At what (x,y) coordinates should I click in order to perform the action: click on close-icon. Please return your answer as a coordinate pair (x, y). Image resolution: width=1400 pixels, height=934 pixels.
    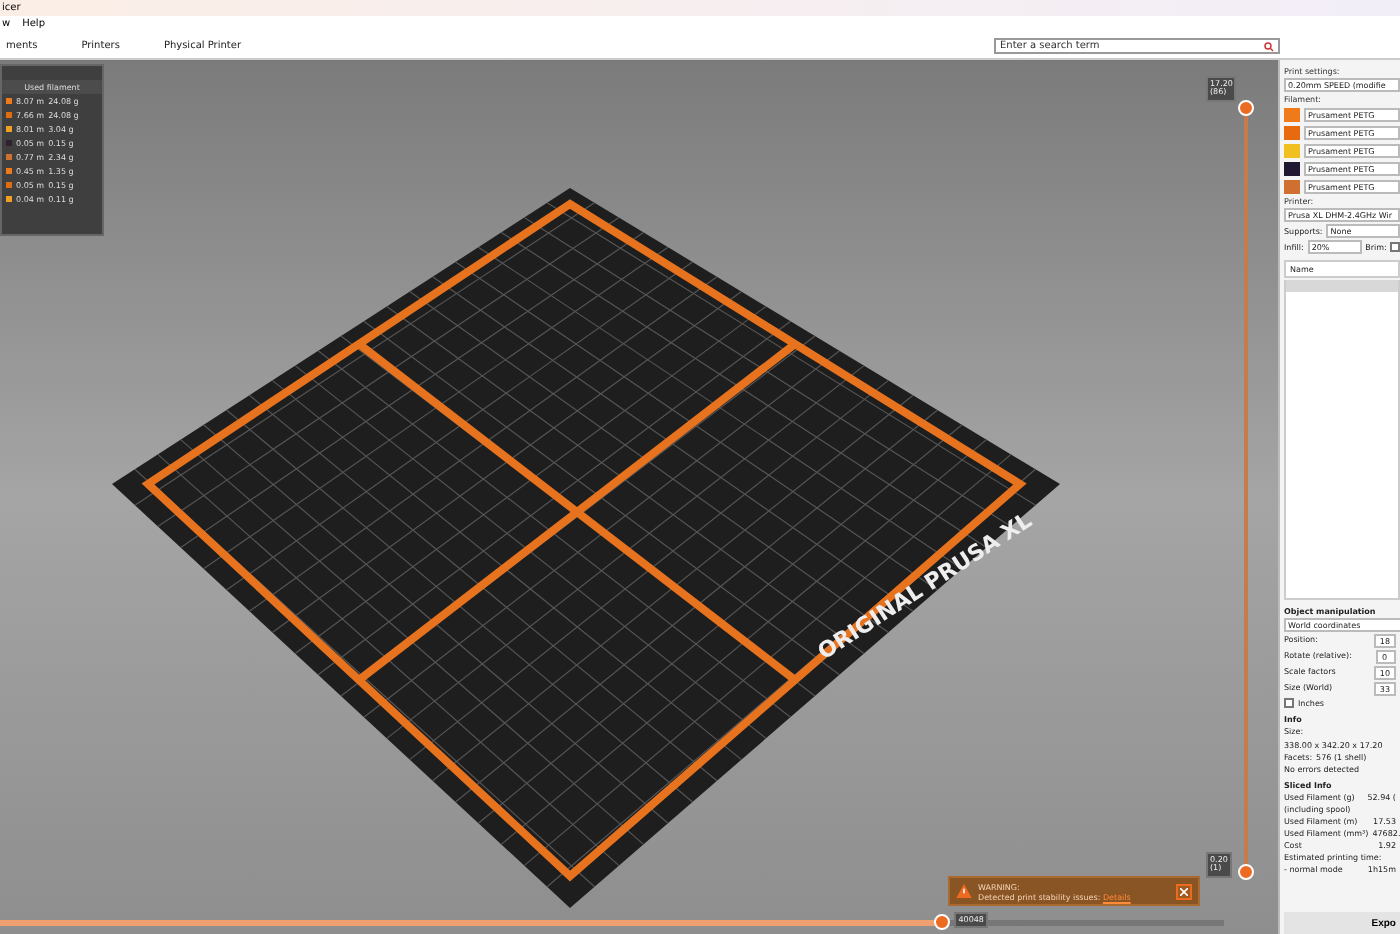
    Looking at the image, I should click on (1184, 891).